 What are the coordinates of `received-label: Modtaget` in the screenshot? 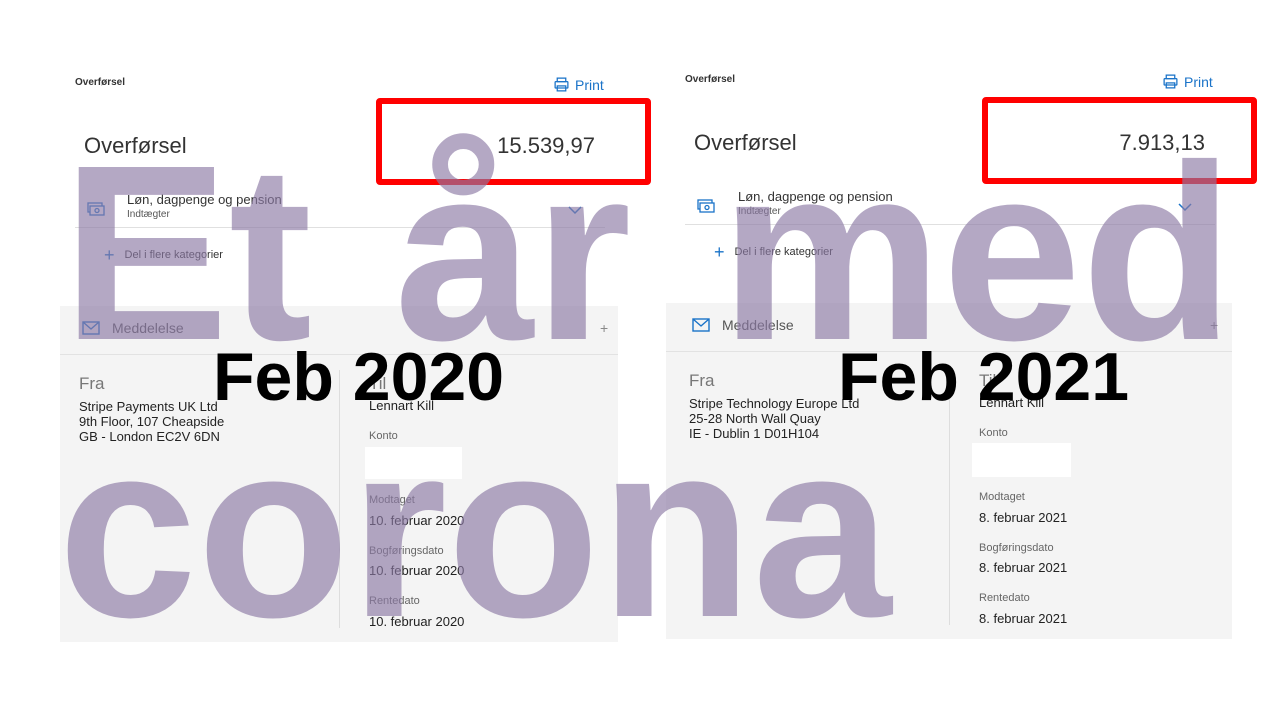 It's located at (1002, 497).